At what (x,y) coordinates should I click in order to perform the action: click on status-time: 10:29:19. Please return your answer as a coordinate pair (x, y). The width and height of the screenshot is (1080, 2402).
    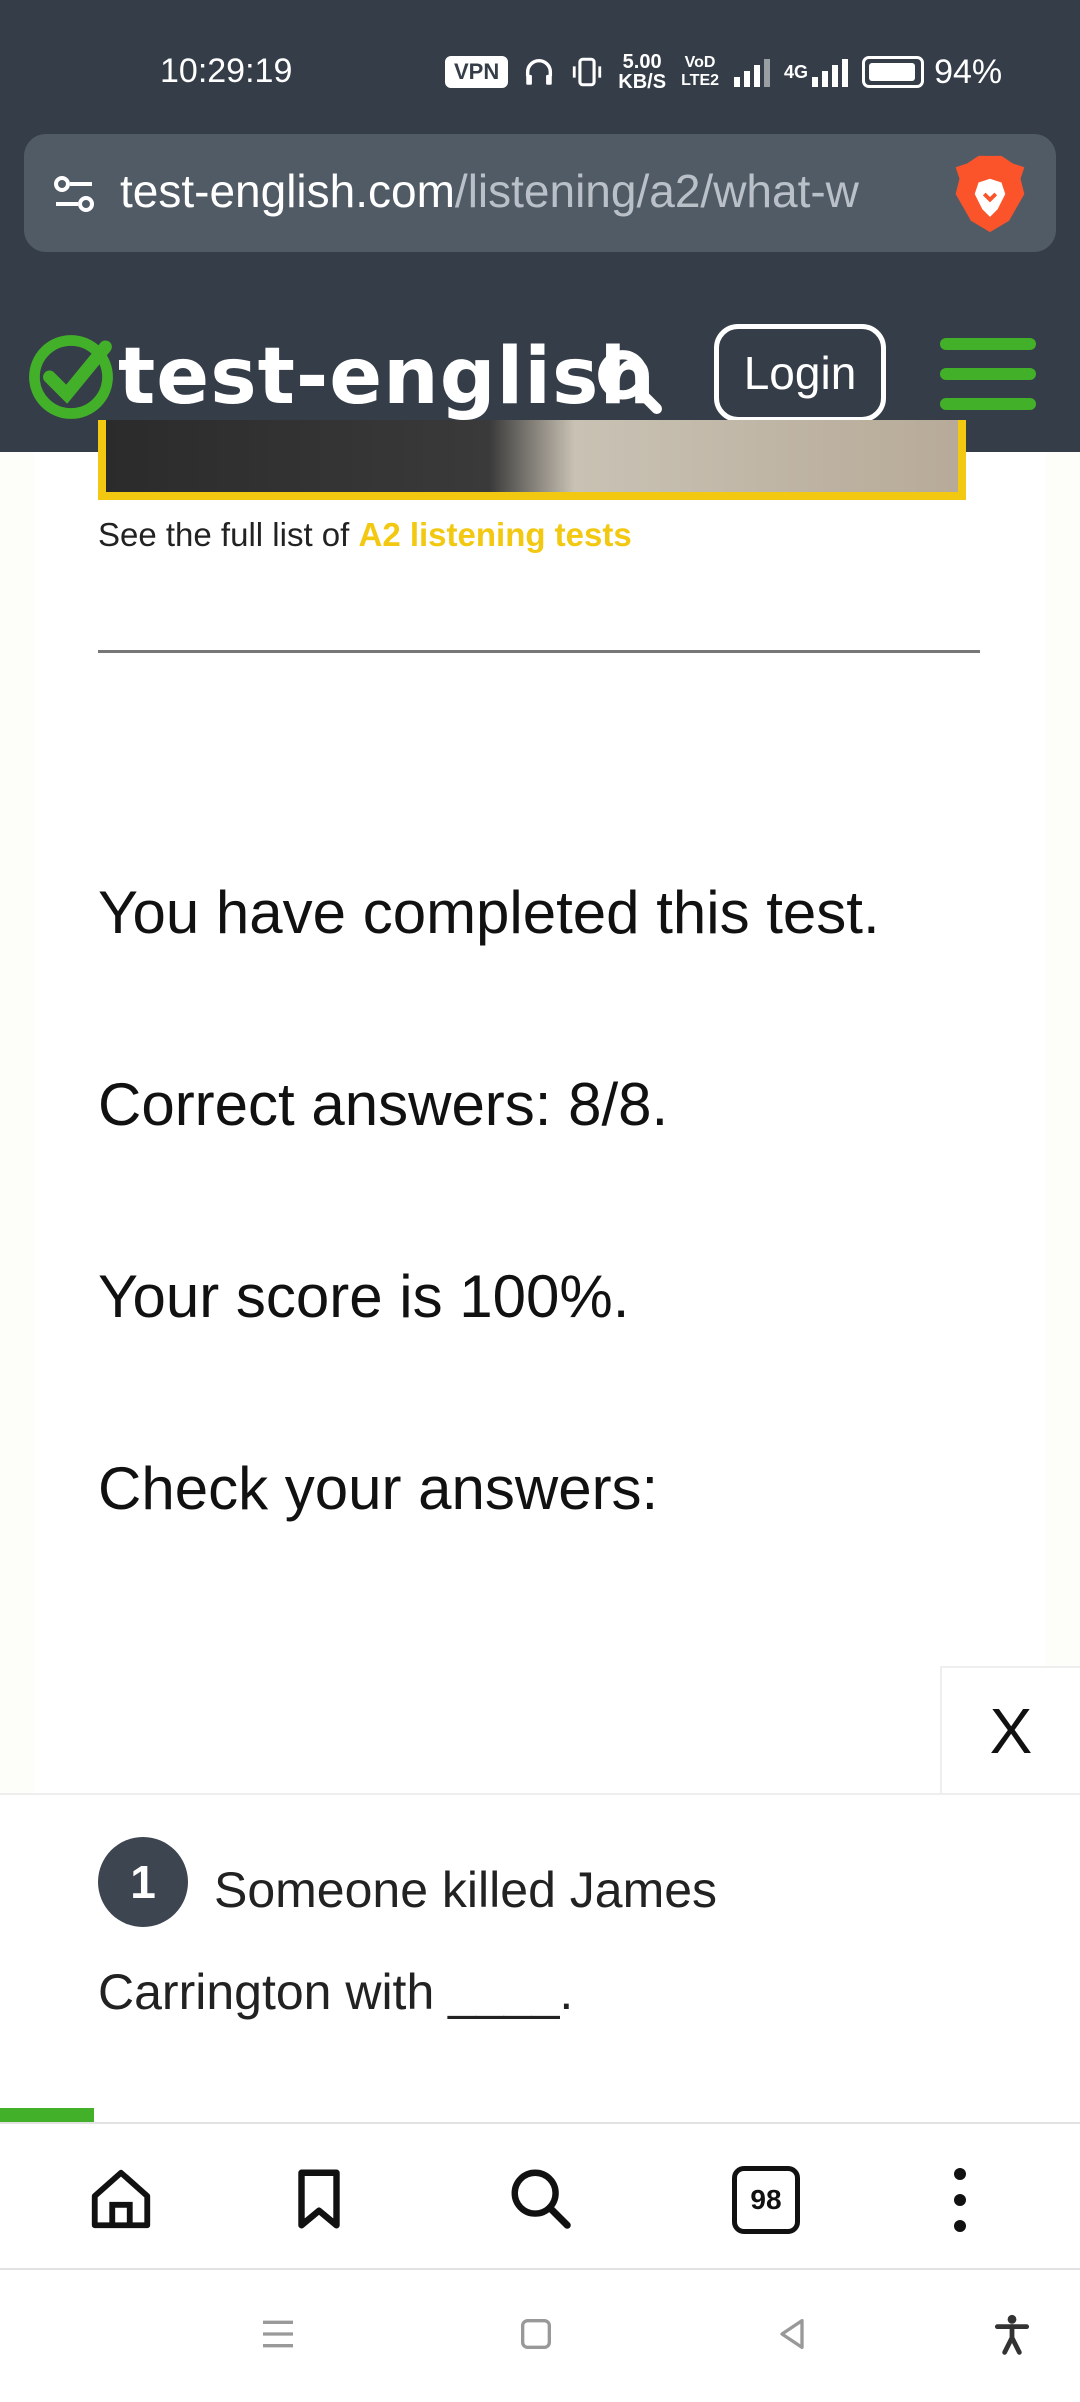
    Looking at the image, I should click on (226, 71).